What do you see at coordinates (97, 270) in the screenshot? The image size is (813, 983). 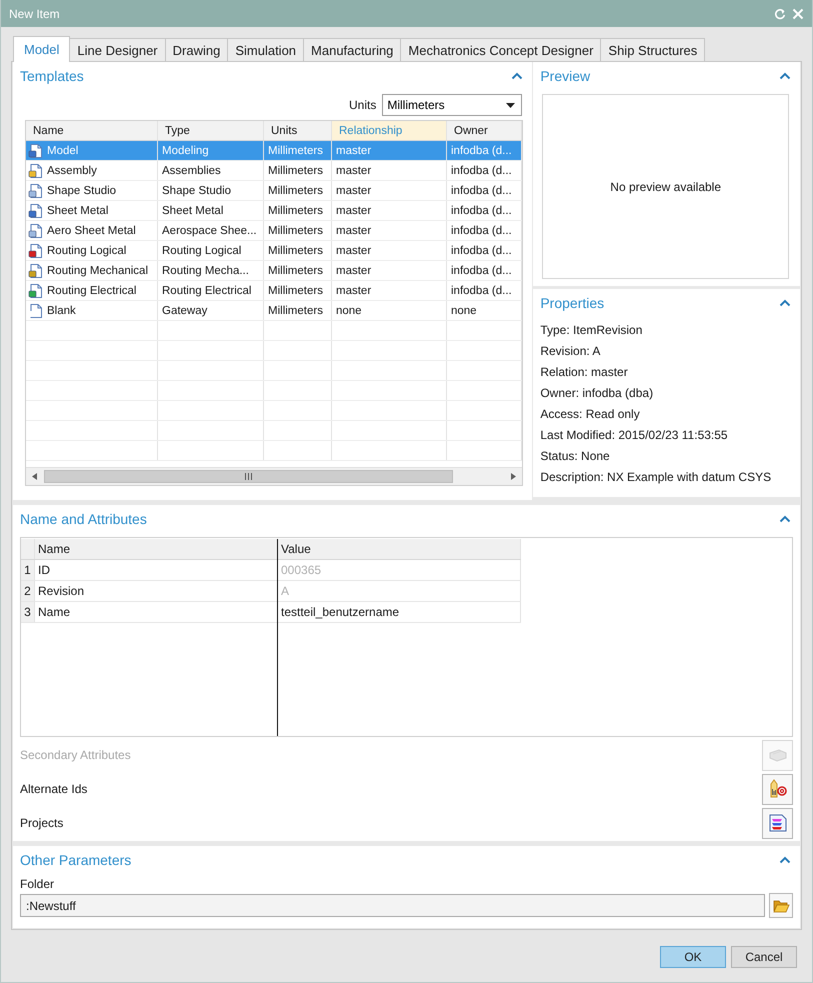 I see `table-cell: Routing Mechanical` at bounding box center [97, 270].